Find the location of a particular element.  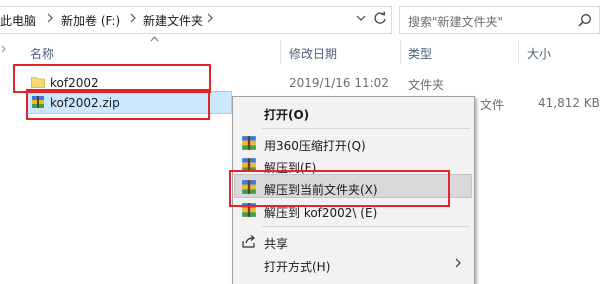

search-input: 搜索"新建文件夹" is located at coordinates (499, 20).